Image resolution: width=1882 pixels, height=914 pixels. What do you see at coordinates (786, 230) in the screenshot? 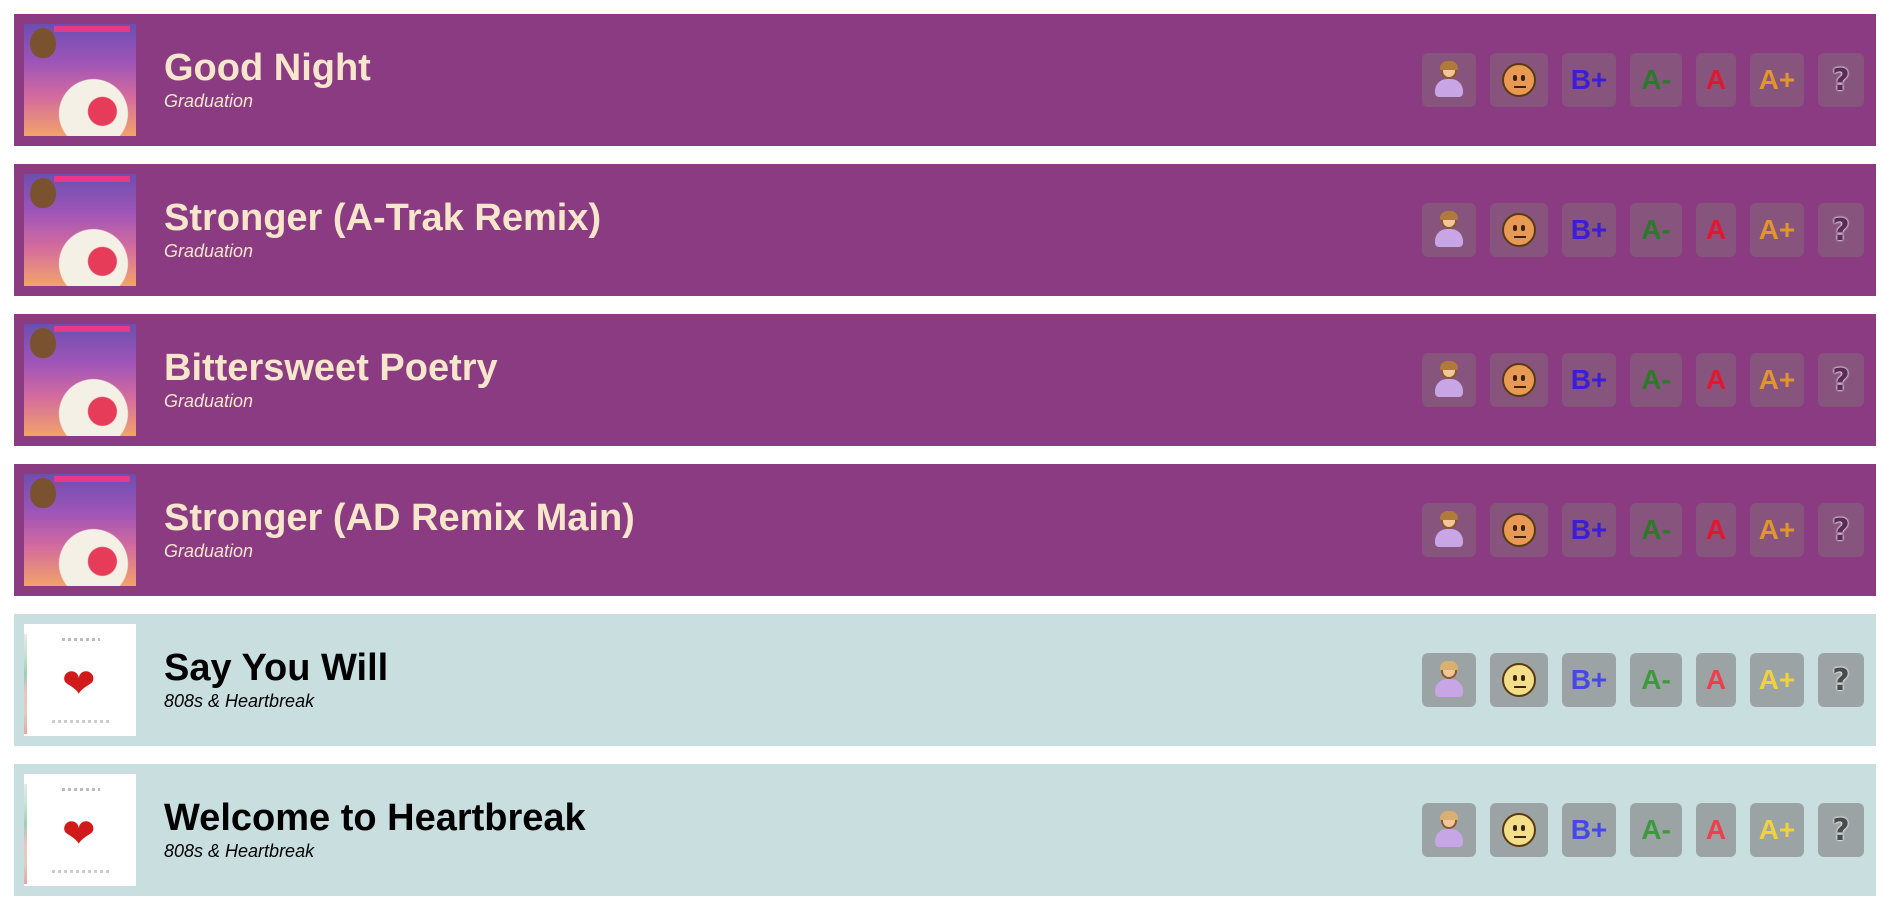
I see `track-info: Stronger (A-Trak Remix) Graduation` at bounding box center [786, 230].